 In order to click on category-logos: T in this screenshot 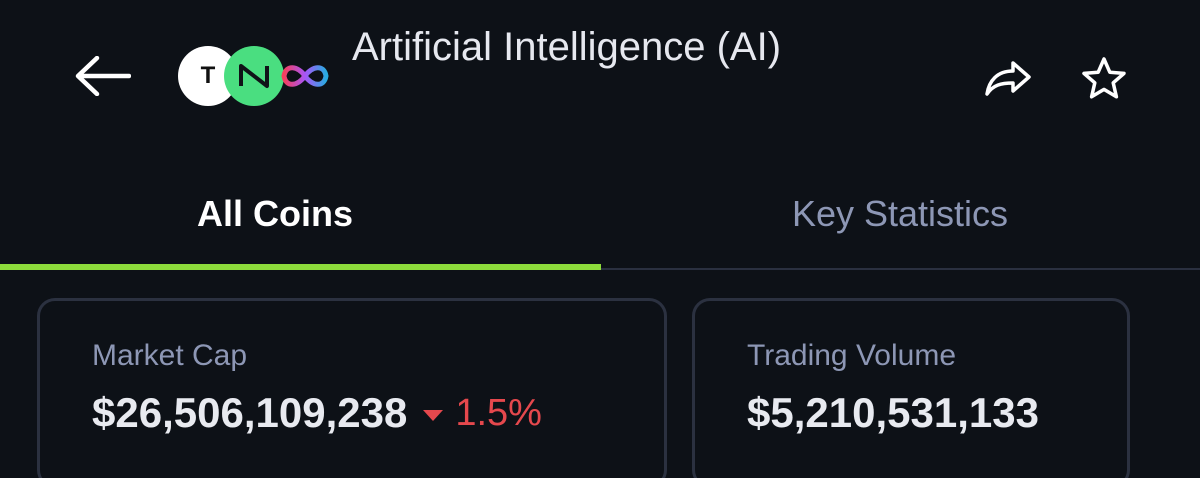, I will do `click(258, 76)`.